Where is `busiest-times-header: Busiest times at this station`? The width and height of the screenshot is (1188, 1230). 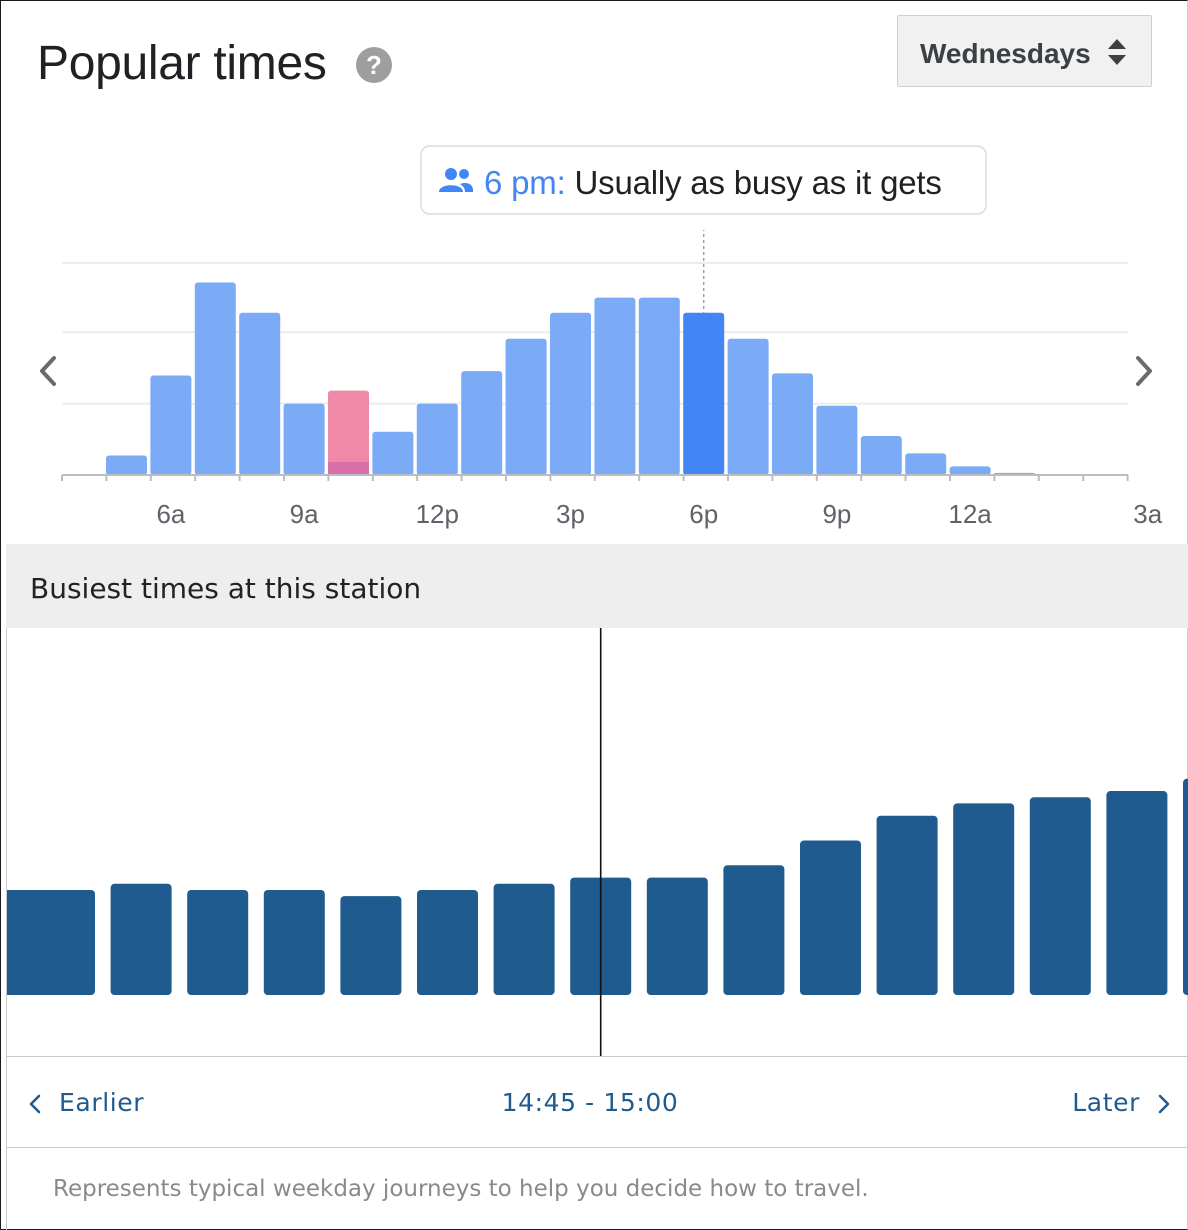
busiest-times-header: Busiest times at this station is located at coordinates (597, 586).